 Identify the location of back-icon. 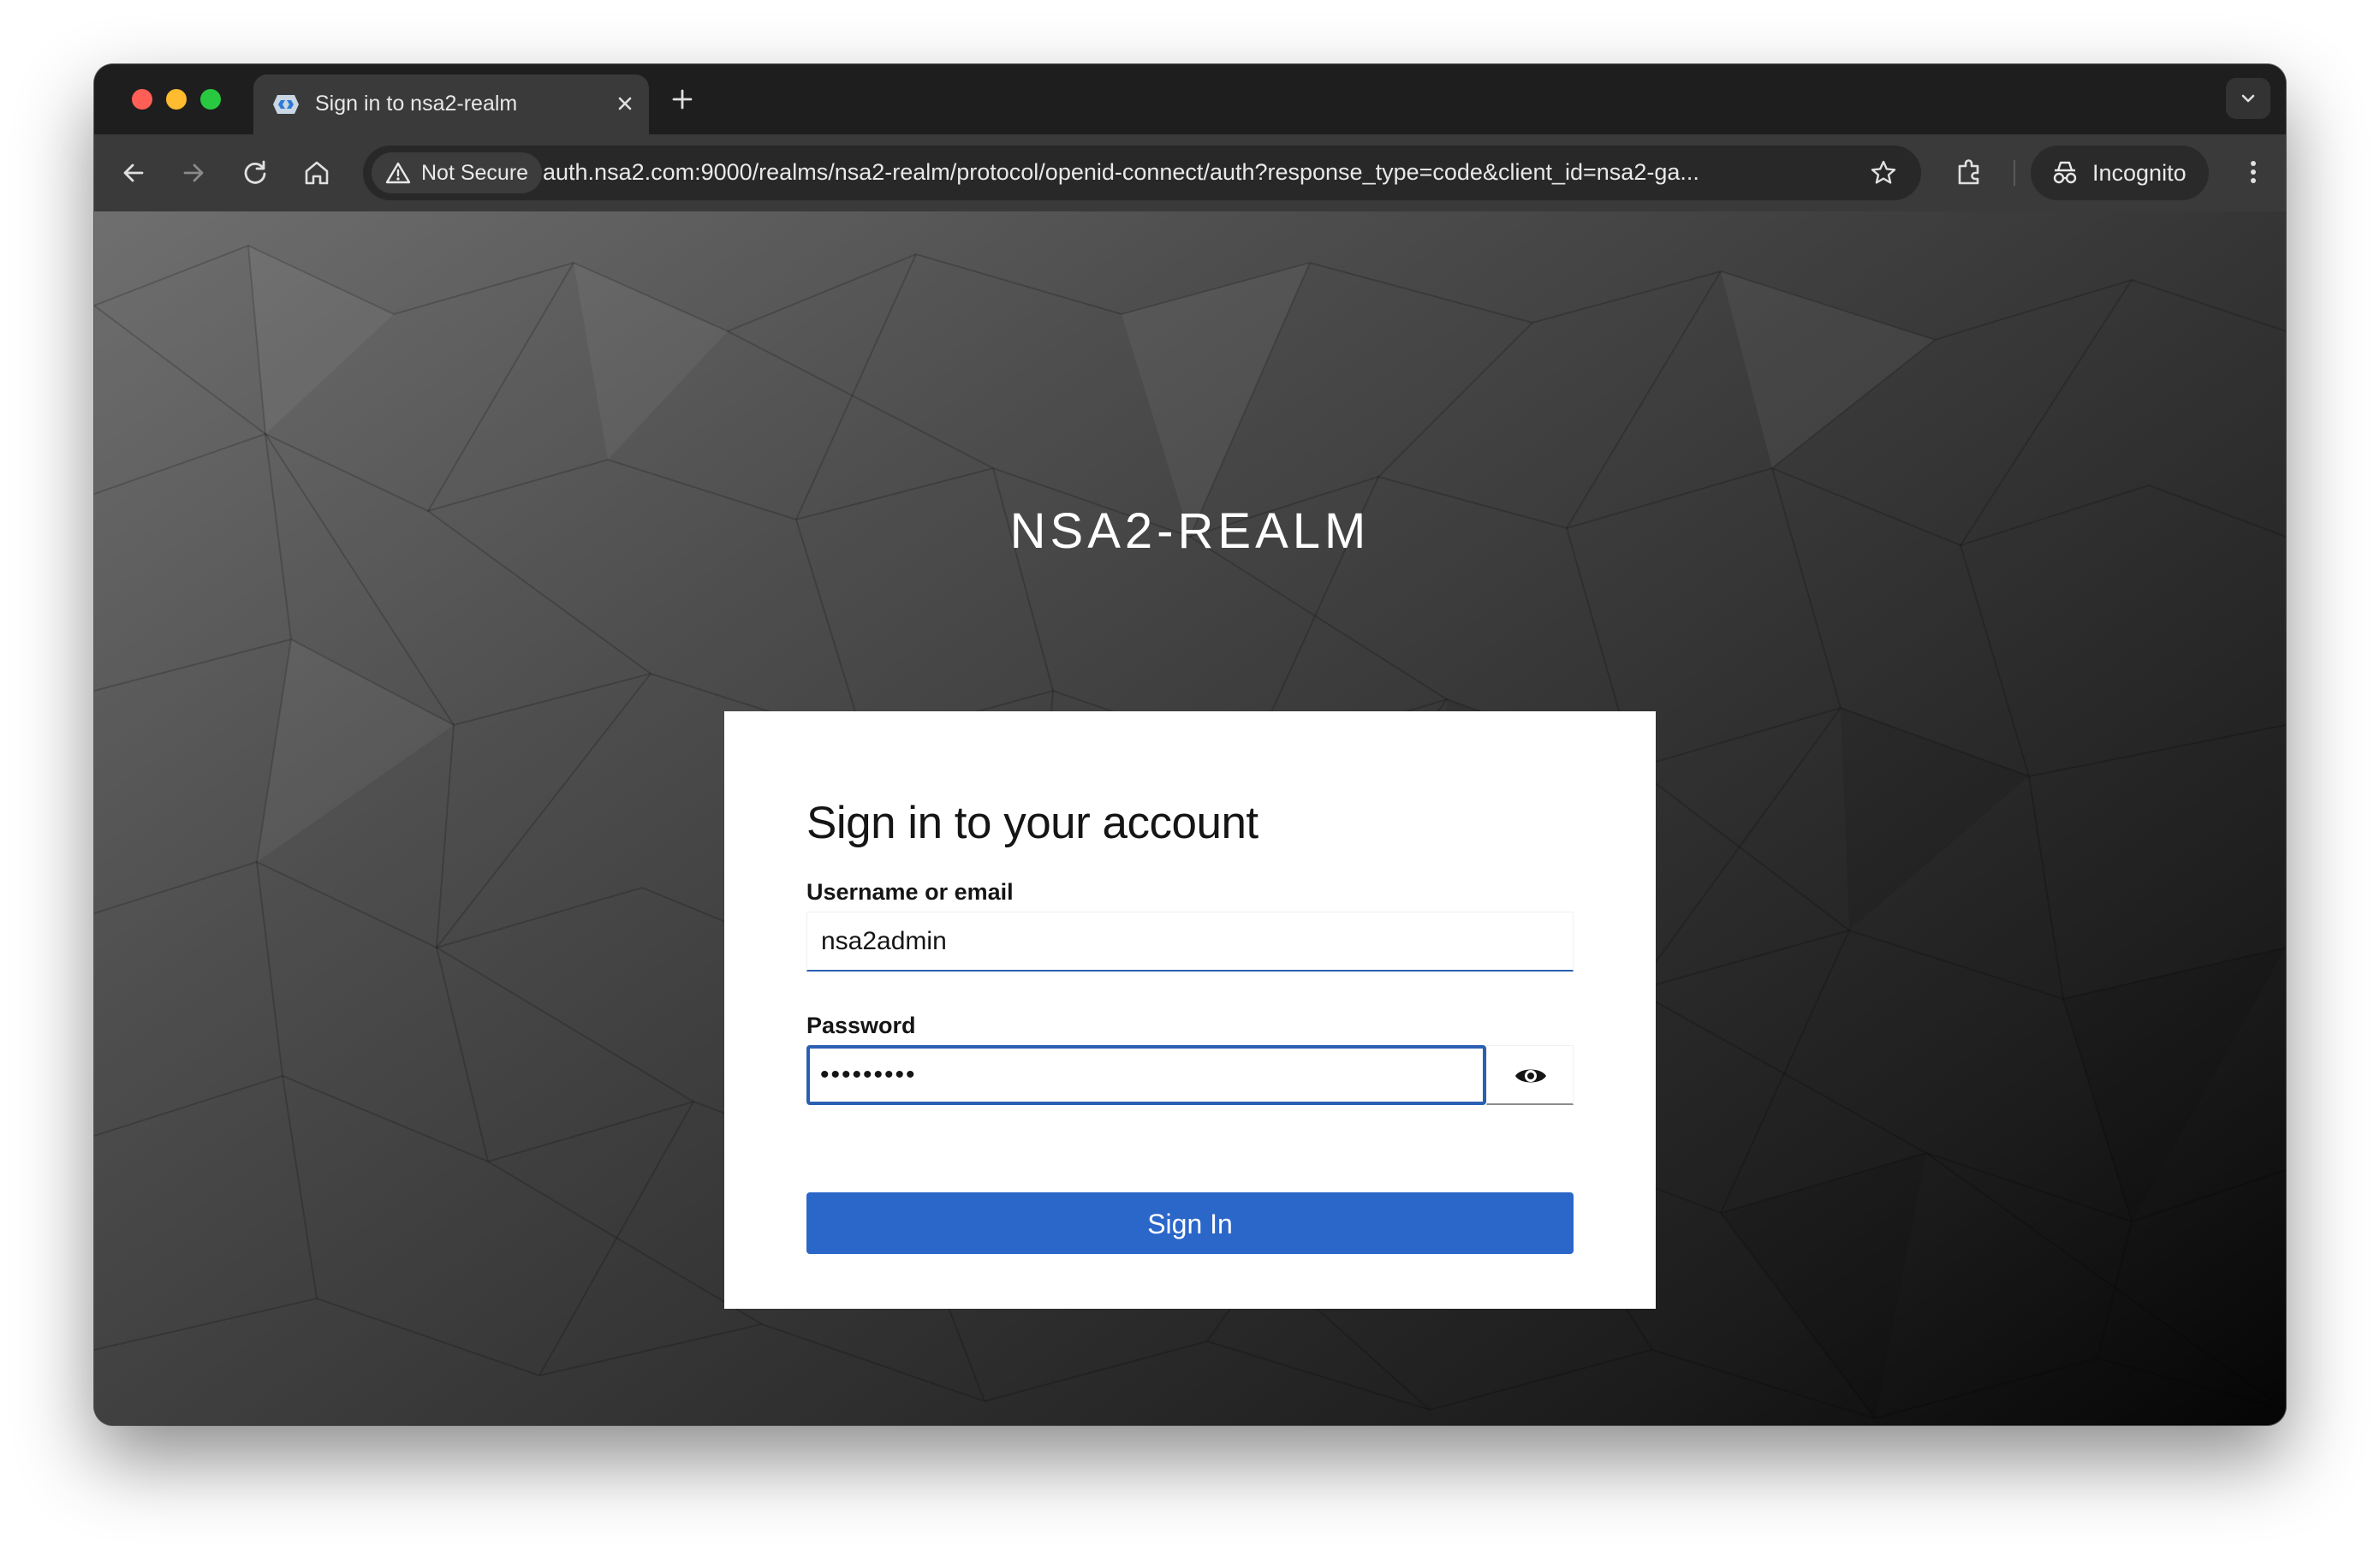
(133, 173).